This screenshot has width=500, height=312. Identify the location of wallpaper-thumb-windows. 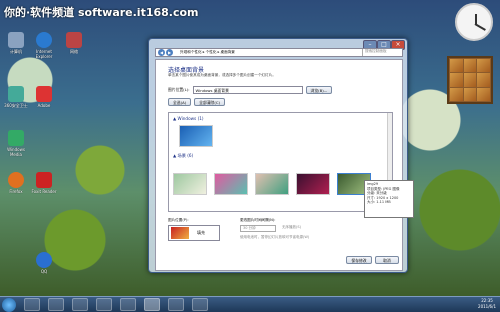
(196, 136).